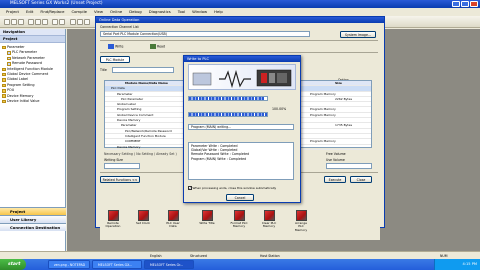  What do you see at coordinates (87, 22) in the screenshot?
I see `read-plc-icon` at bounding box center [87, 22].